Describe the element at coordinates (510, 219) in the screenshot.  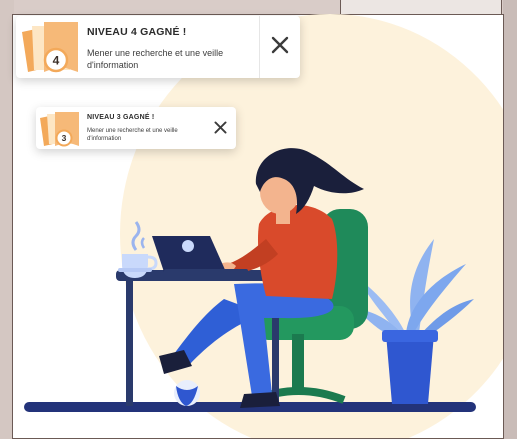
I see `background-right` at that location.